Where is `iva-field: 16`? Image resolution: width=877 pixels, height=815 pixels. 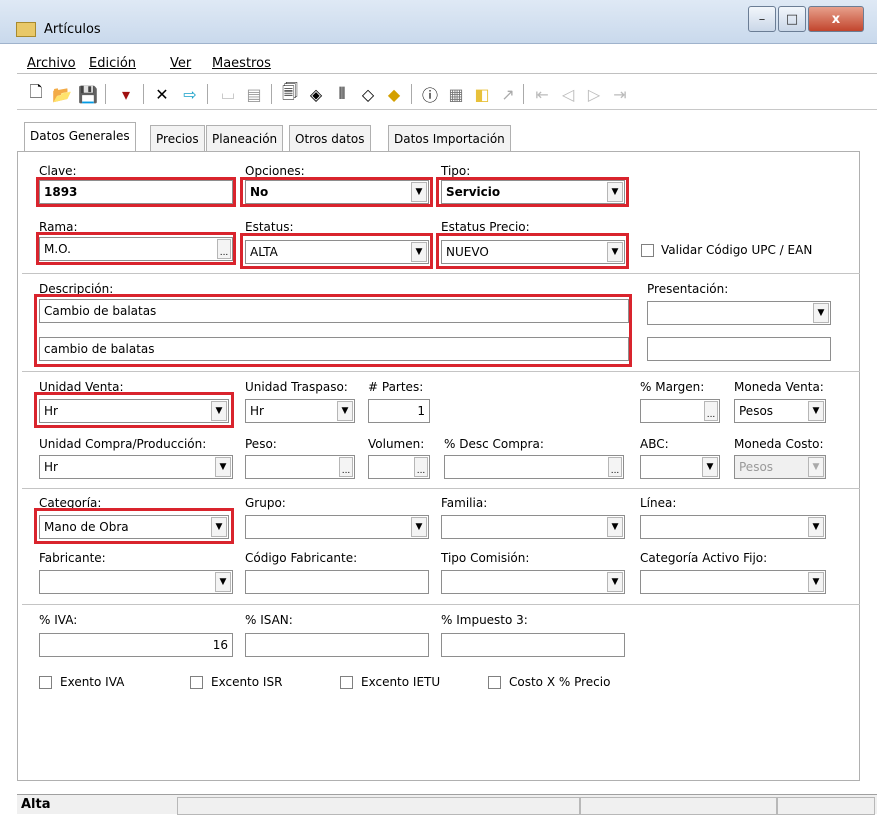 iva-field: 16 is located at coordinates (136, 645).